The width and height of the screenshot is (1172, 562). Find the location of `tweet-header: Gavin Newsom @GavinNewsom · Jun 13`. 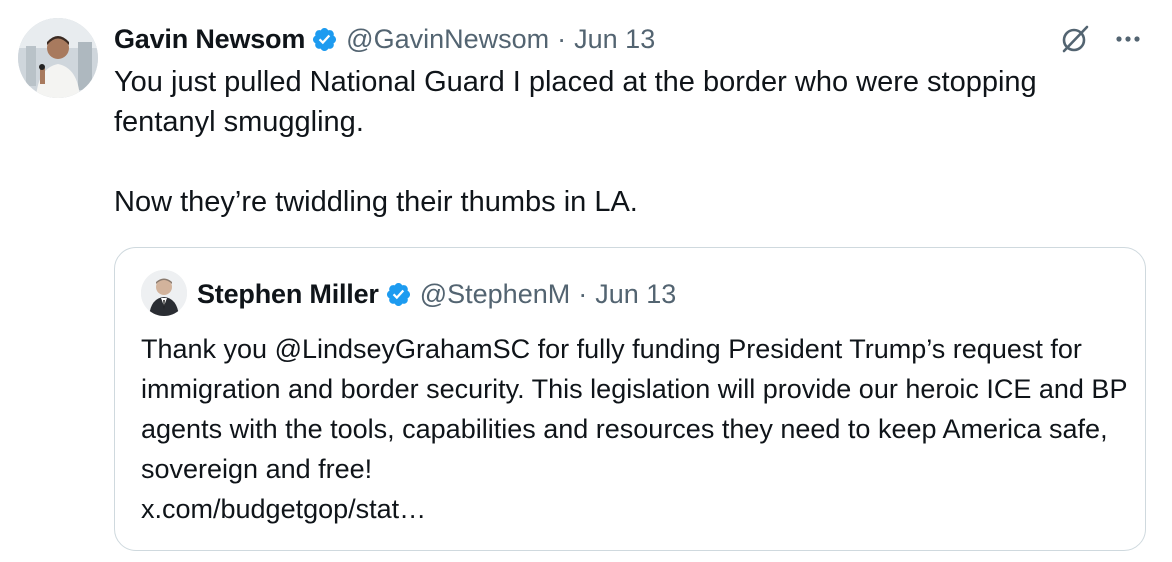

tweet-header: Gavin Newsom @GavinNewsom · Jun 13 is located at coordinates (384, 39).